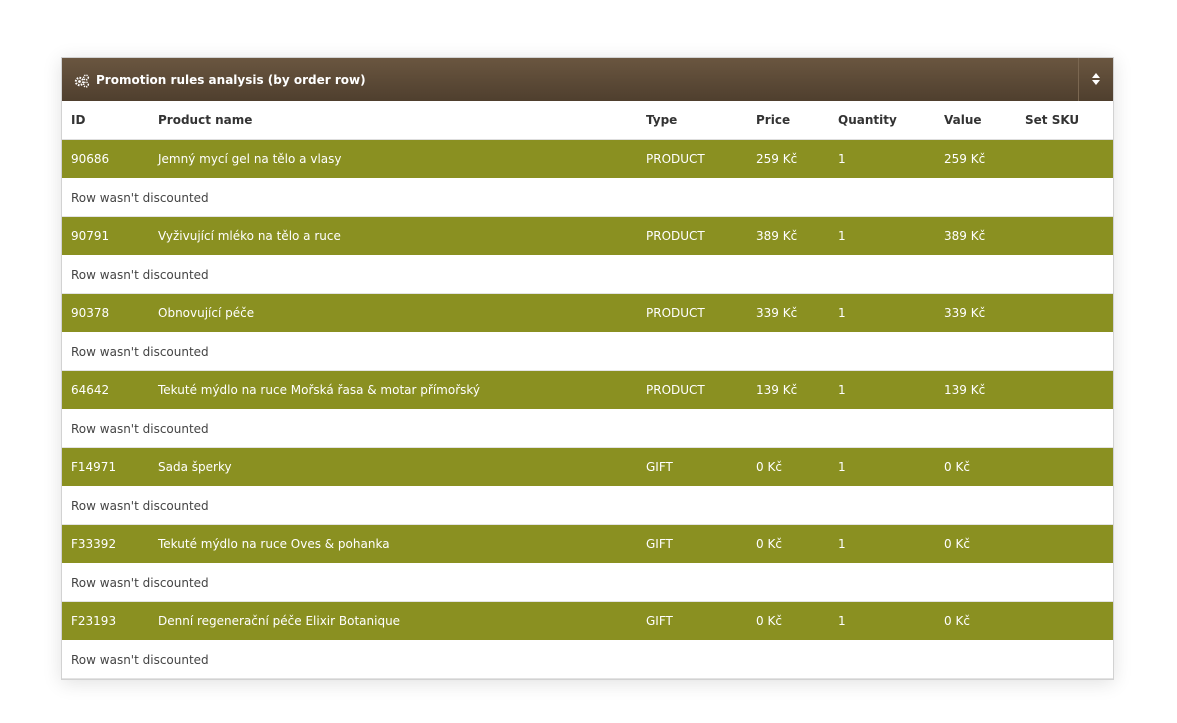 Image resolution: width=1177 pixels, height=723 pixels. What do you see at coordinates (231, 79) in the screenshot?
I see `panel-title: Promotion rules analysis (by order row)` at bounding box center [231, 79].